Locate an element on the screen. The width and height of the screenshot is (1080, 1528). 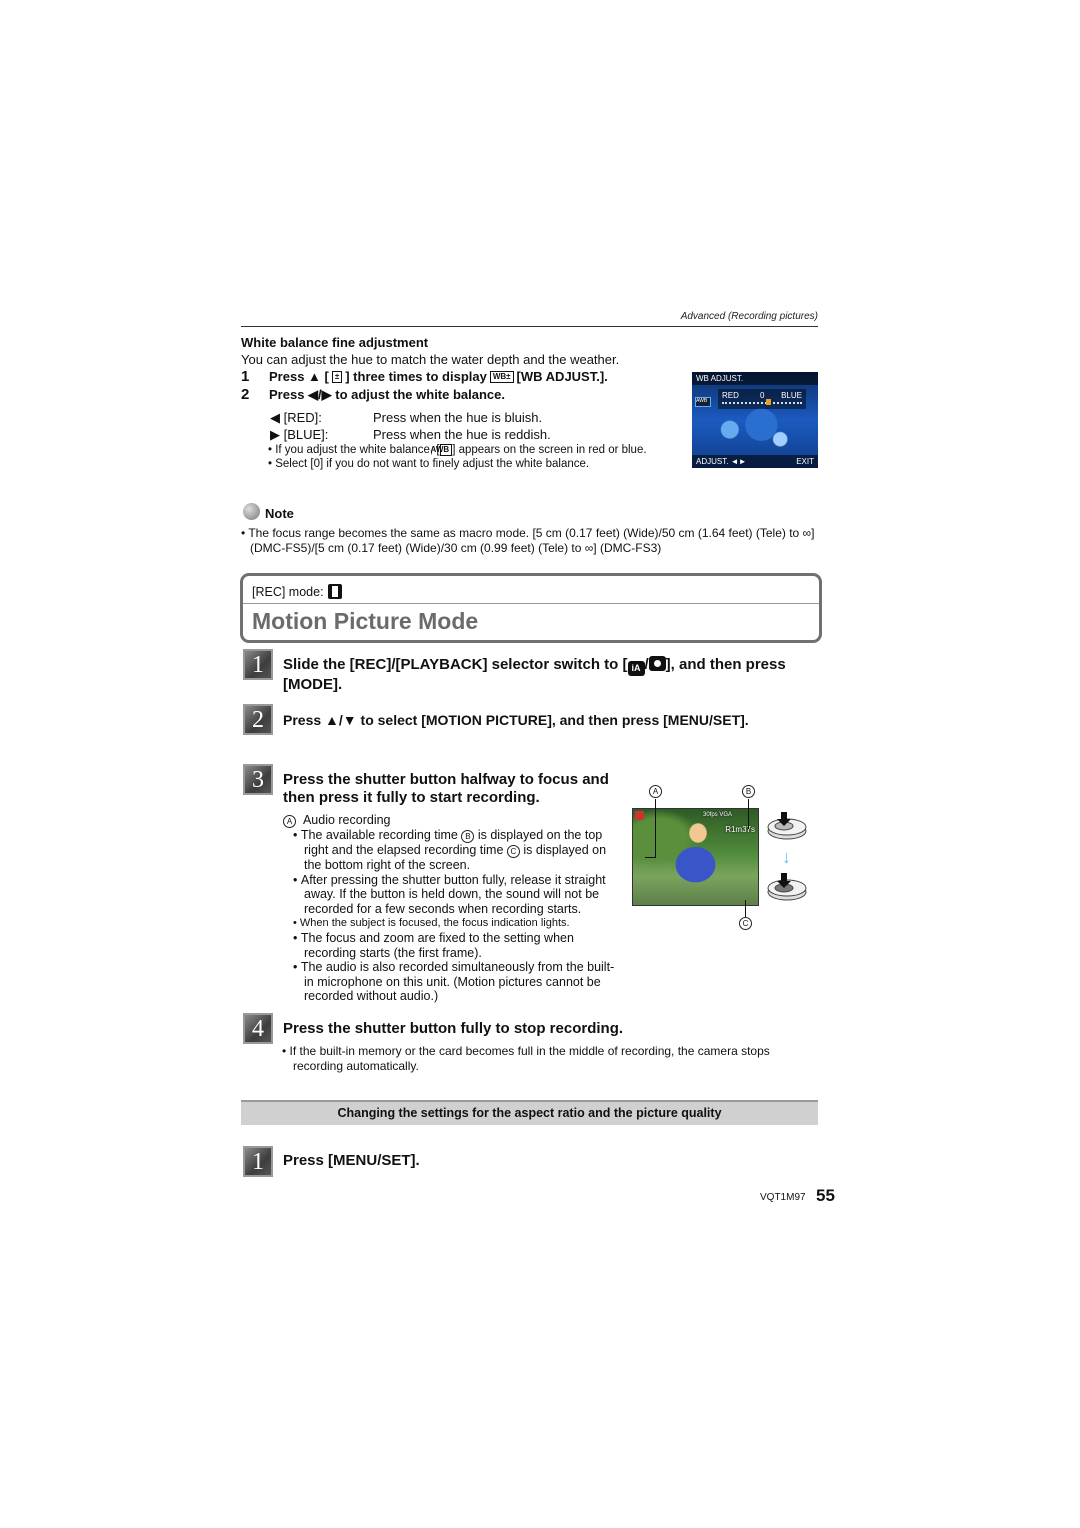
marker-a: A is located at coordinates (289, 821).